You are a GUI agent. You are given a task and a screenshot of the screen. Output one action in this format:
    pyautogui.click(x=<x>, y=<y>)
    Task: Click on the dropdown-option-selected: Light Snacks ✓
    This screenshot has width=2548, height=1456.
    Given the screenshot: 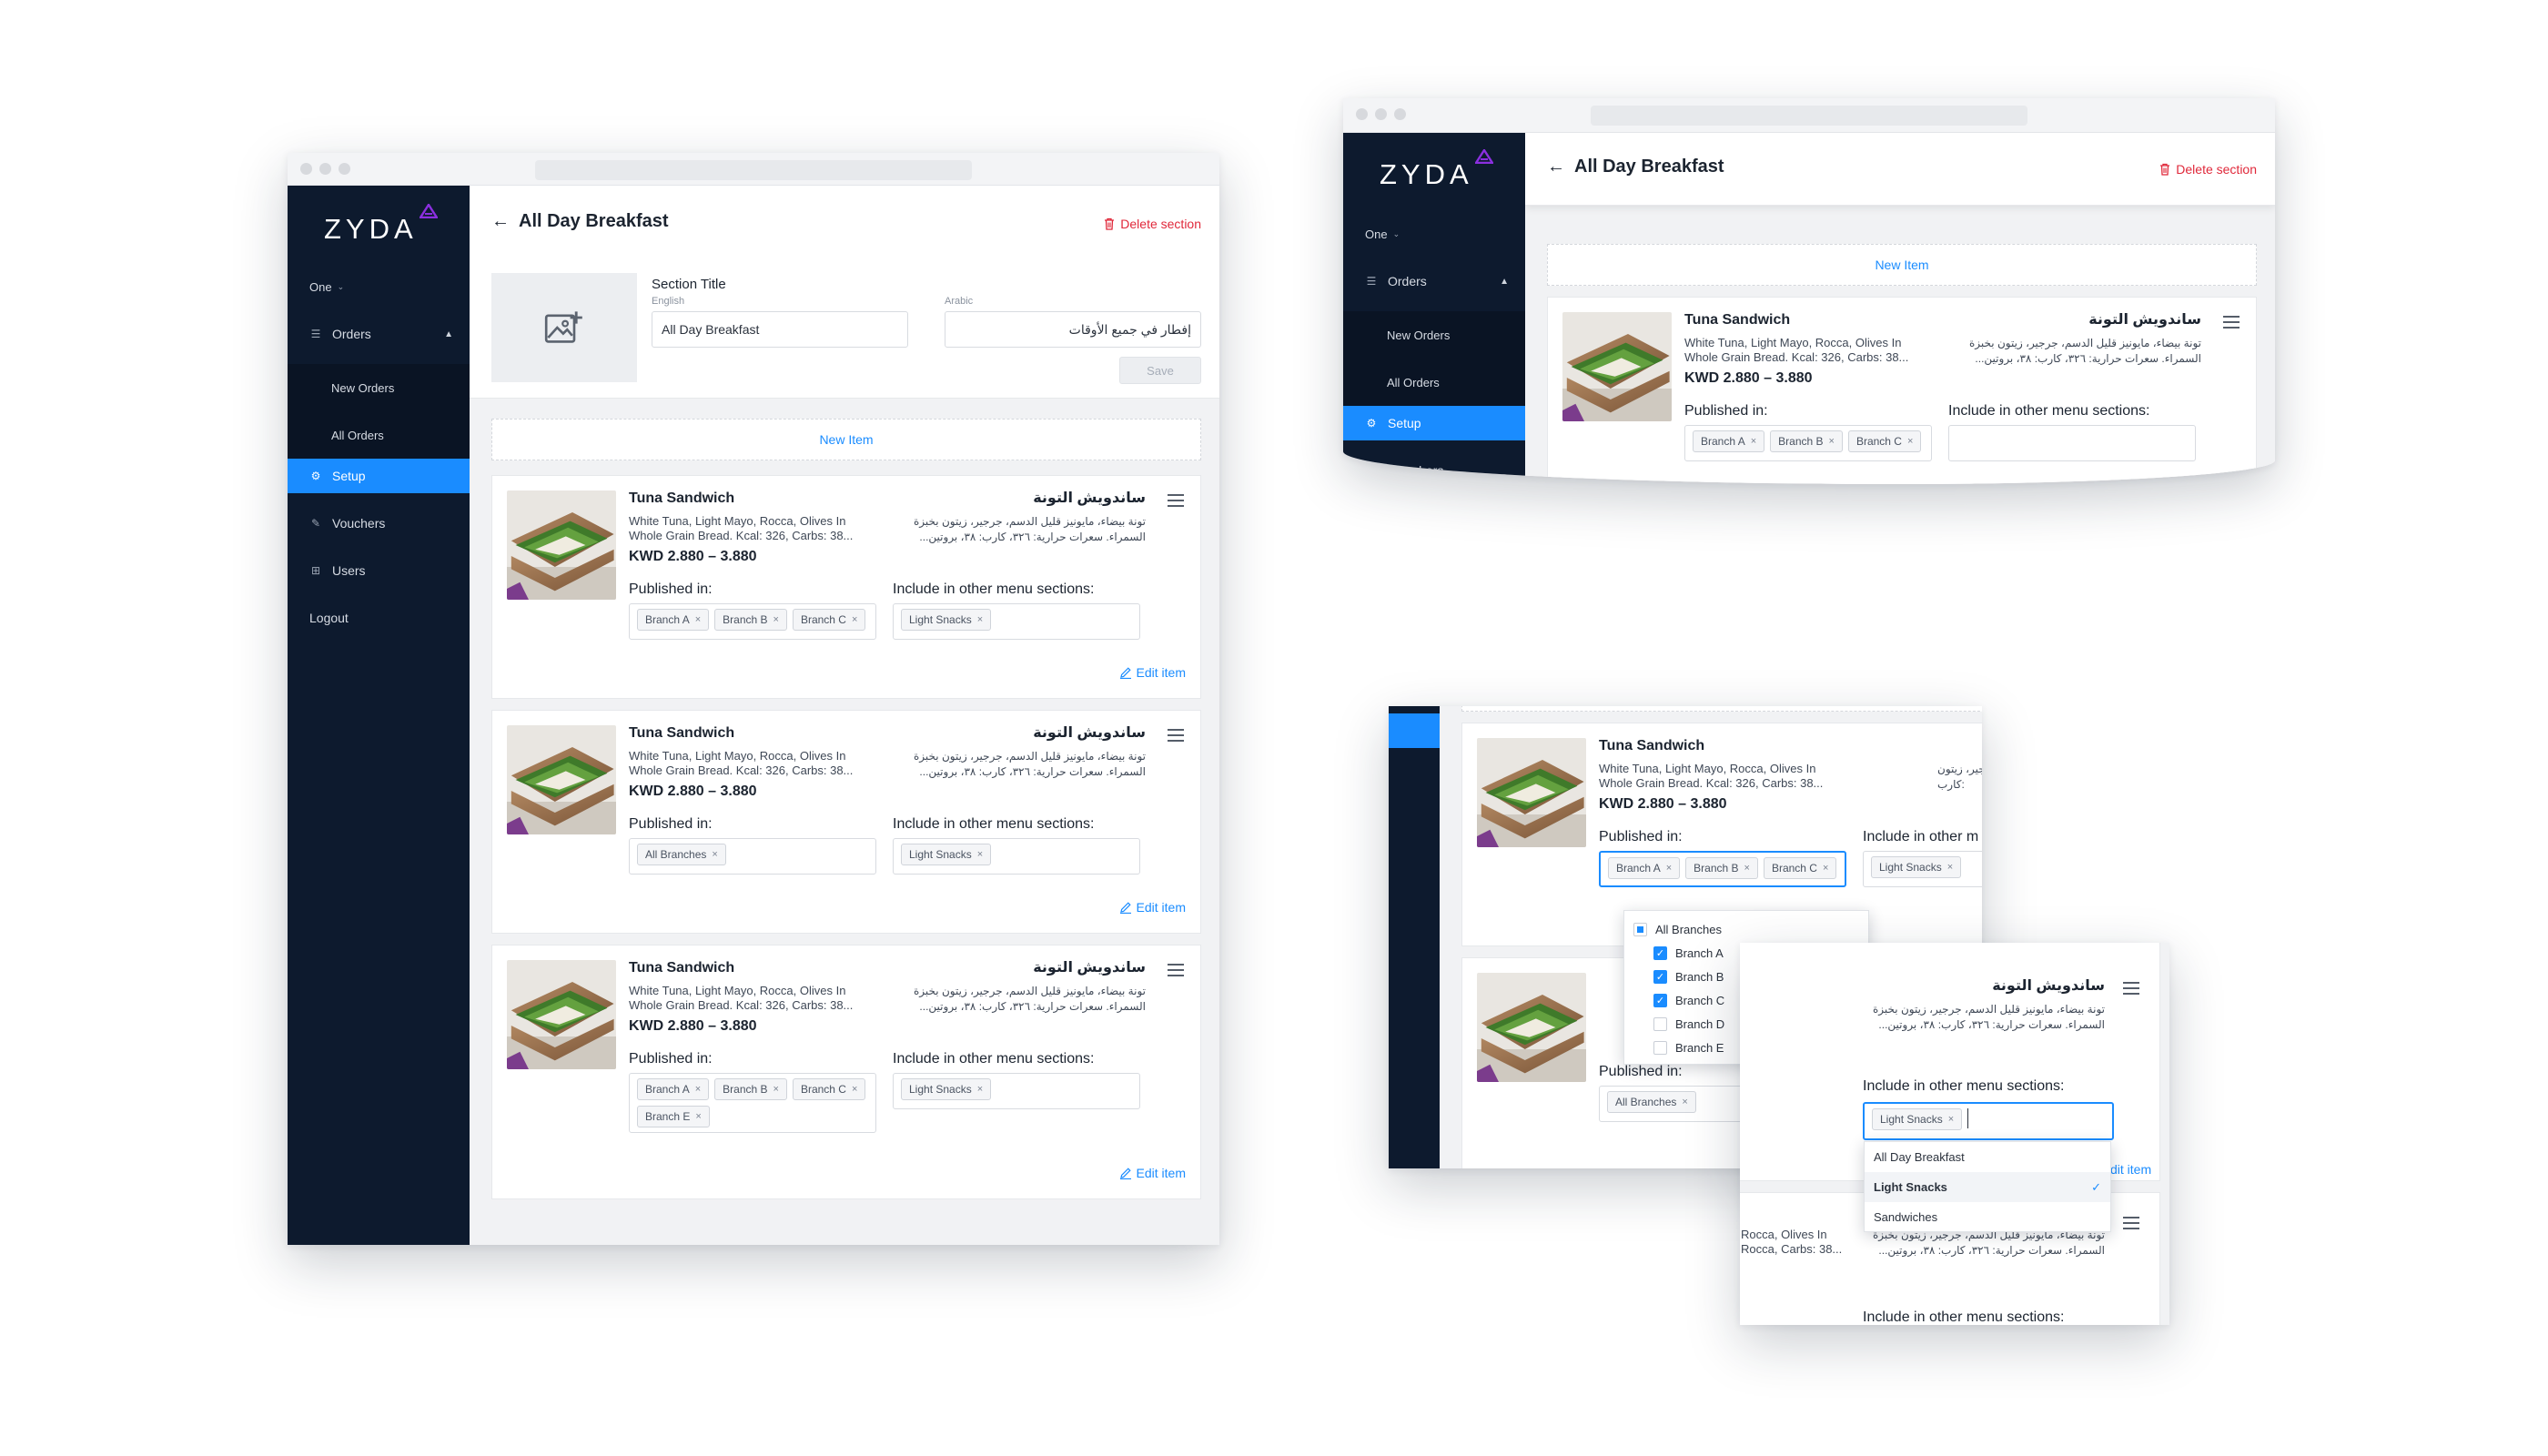 What is the action you would take?
    pyautogui.click(x=1988, y=1187)
    